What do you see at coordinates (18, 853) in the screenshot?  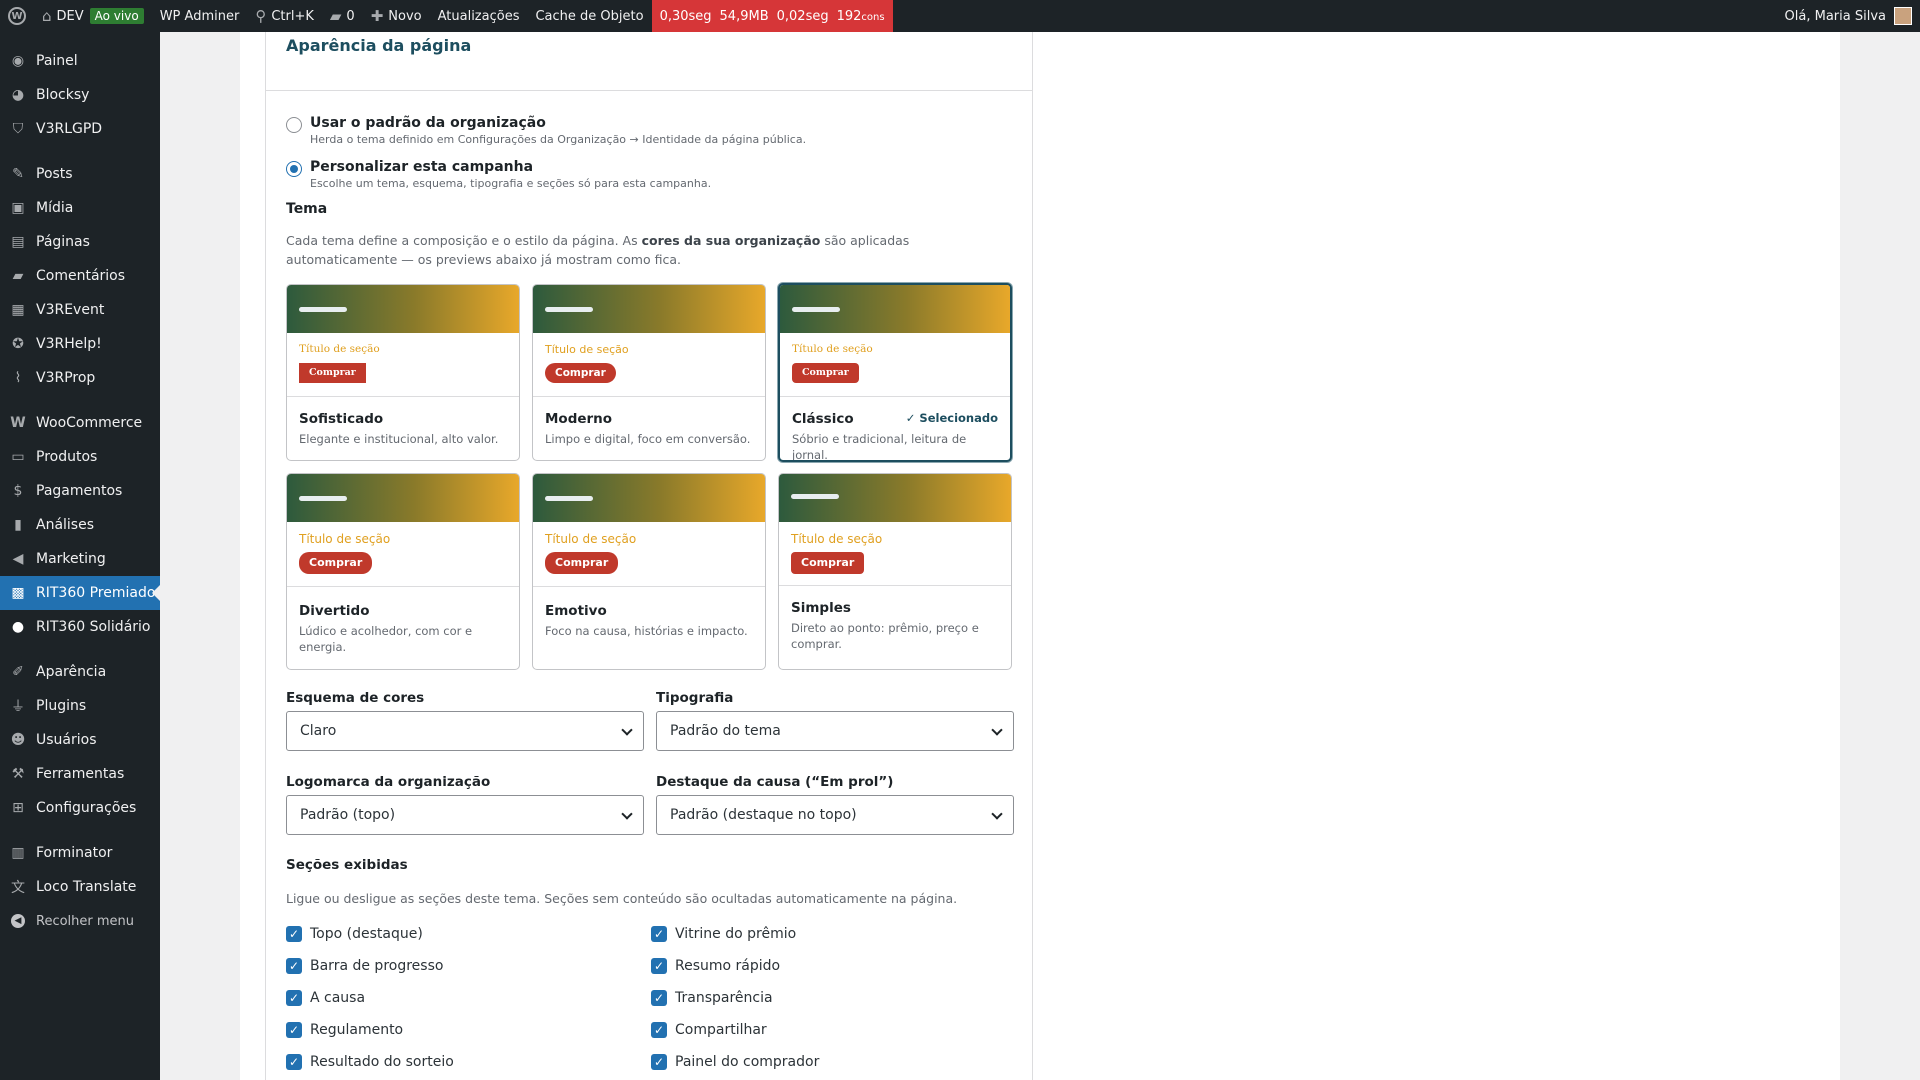 I see `form-icon: ▥` at bounding box center [18, 853].